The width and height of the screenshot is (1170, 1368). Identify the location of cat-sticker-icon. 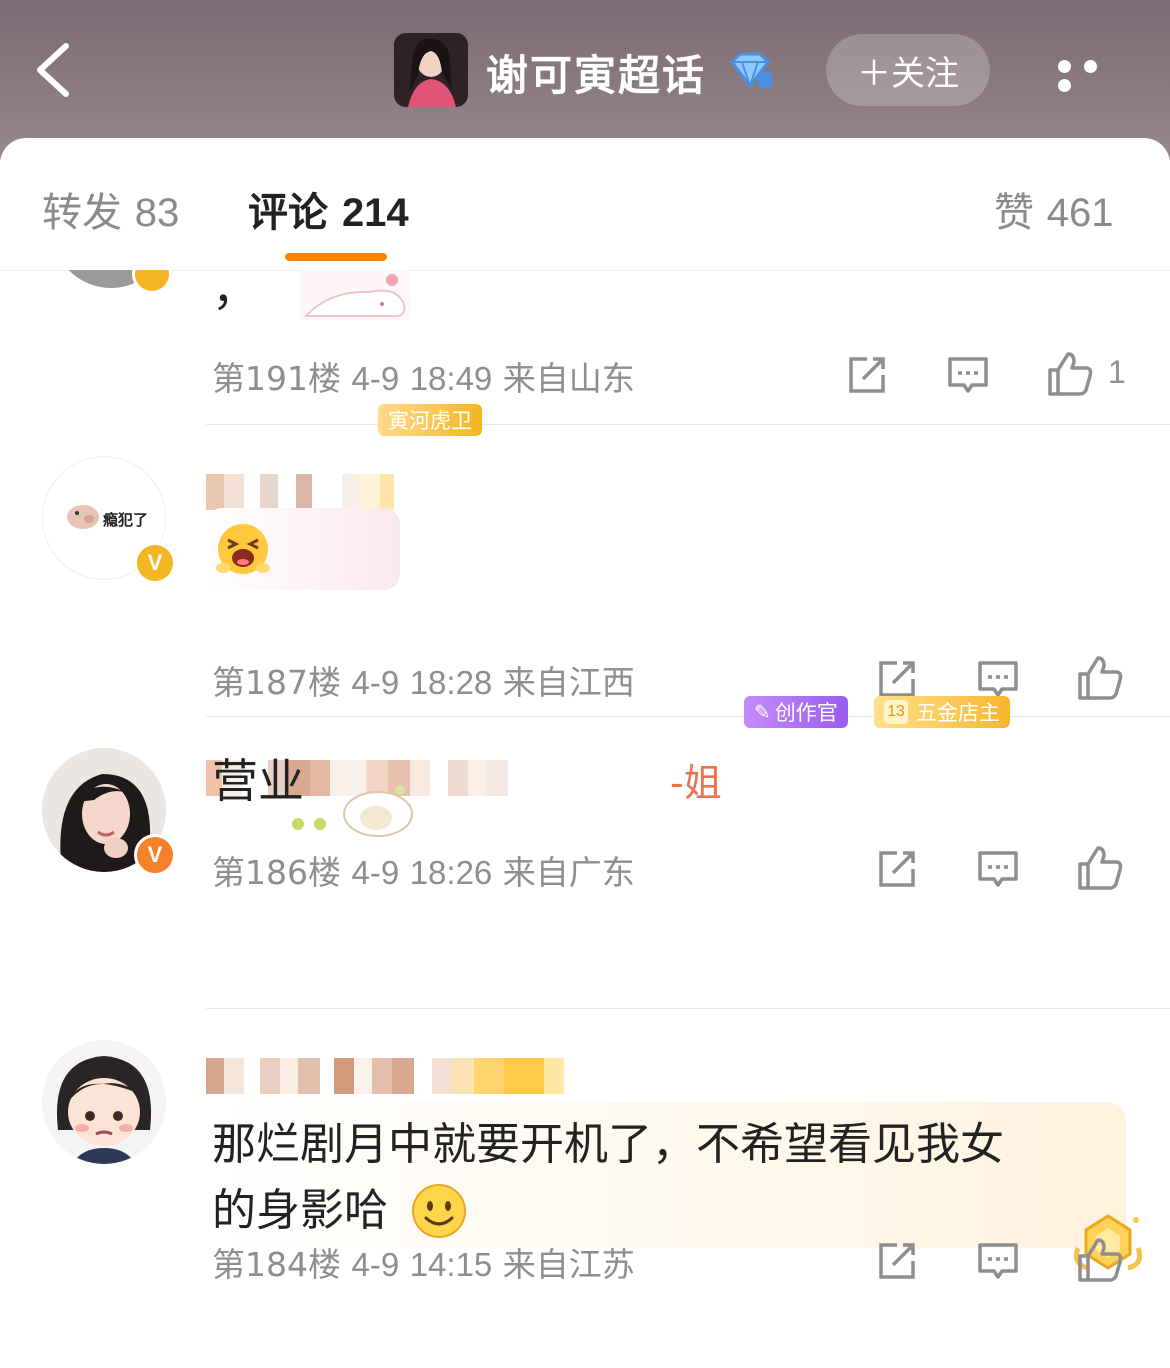
(355, 295).